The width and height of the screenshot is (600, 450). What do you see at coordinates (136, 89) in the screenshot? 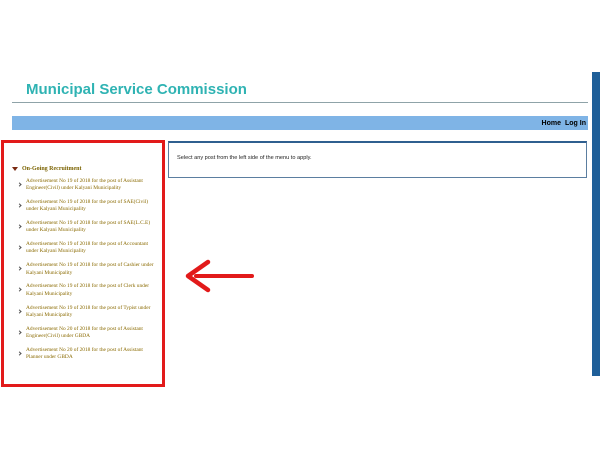
I see `site-title: Municipal Service Commission` at bounding box center [136, 89].